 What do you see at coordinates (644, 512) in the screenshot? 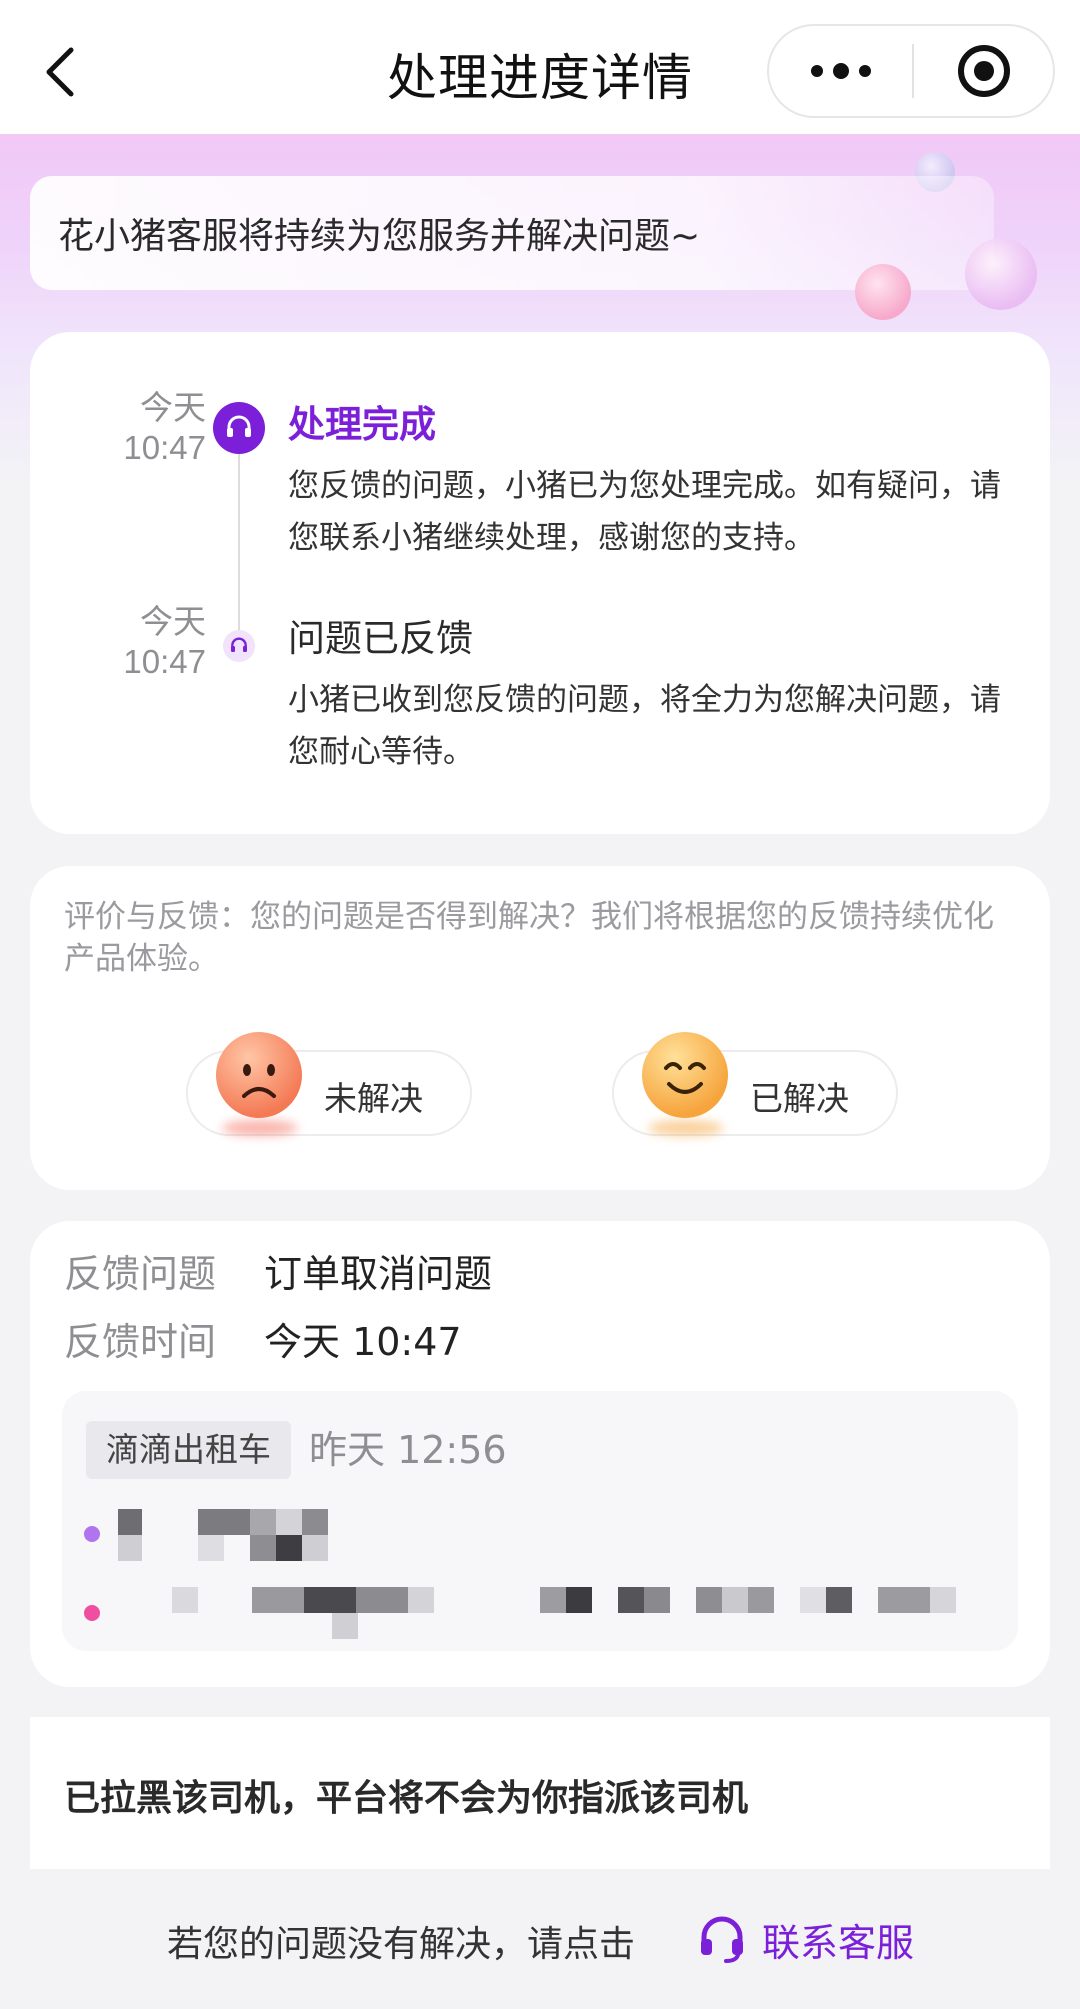
I see `timeline-desc: 您反馈的问题，小猪已为您处理完成。如有疑问，请您联系小猪继续处理，感谢您的支持。` at bounding box center [644, 512].